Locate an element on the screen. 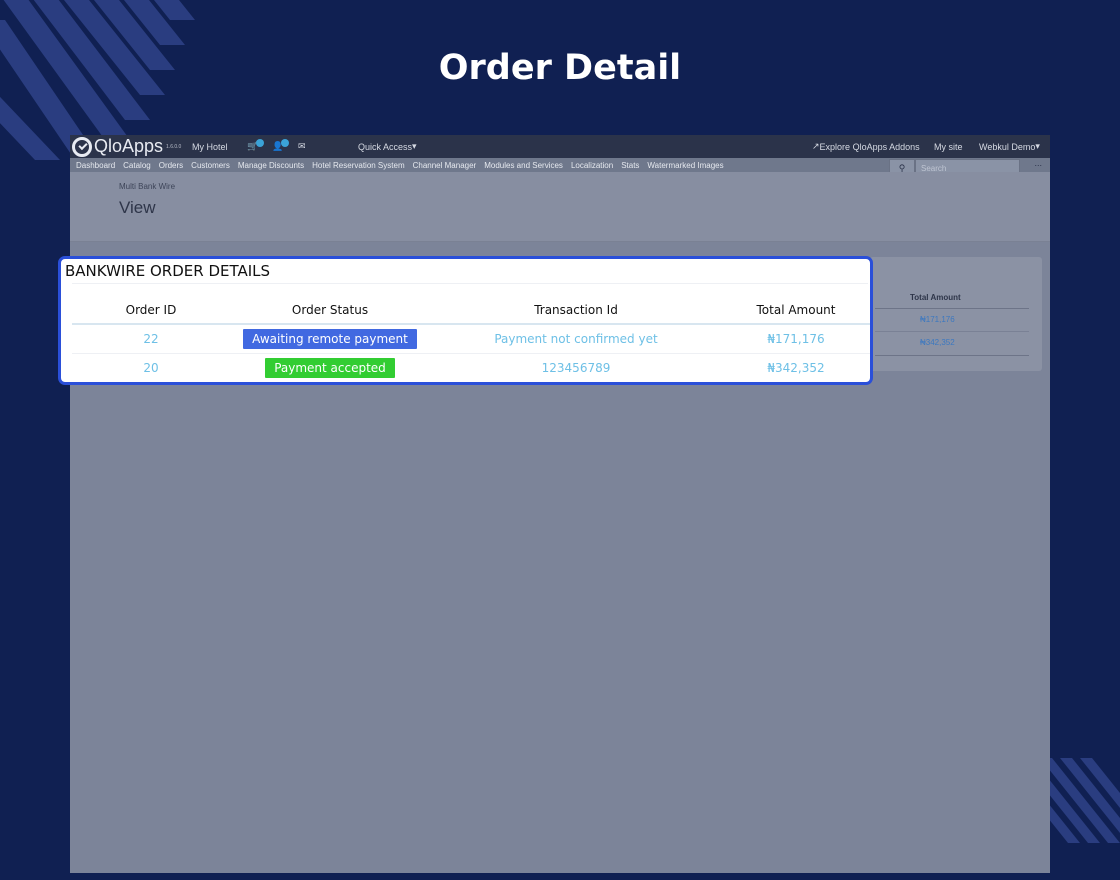 The image size is (1120, 880). explore-addons-label: Explore QloApps Addons is located at coordinates (869, 146).